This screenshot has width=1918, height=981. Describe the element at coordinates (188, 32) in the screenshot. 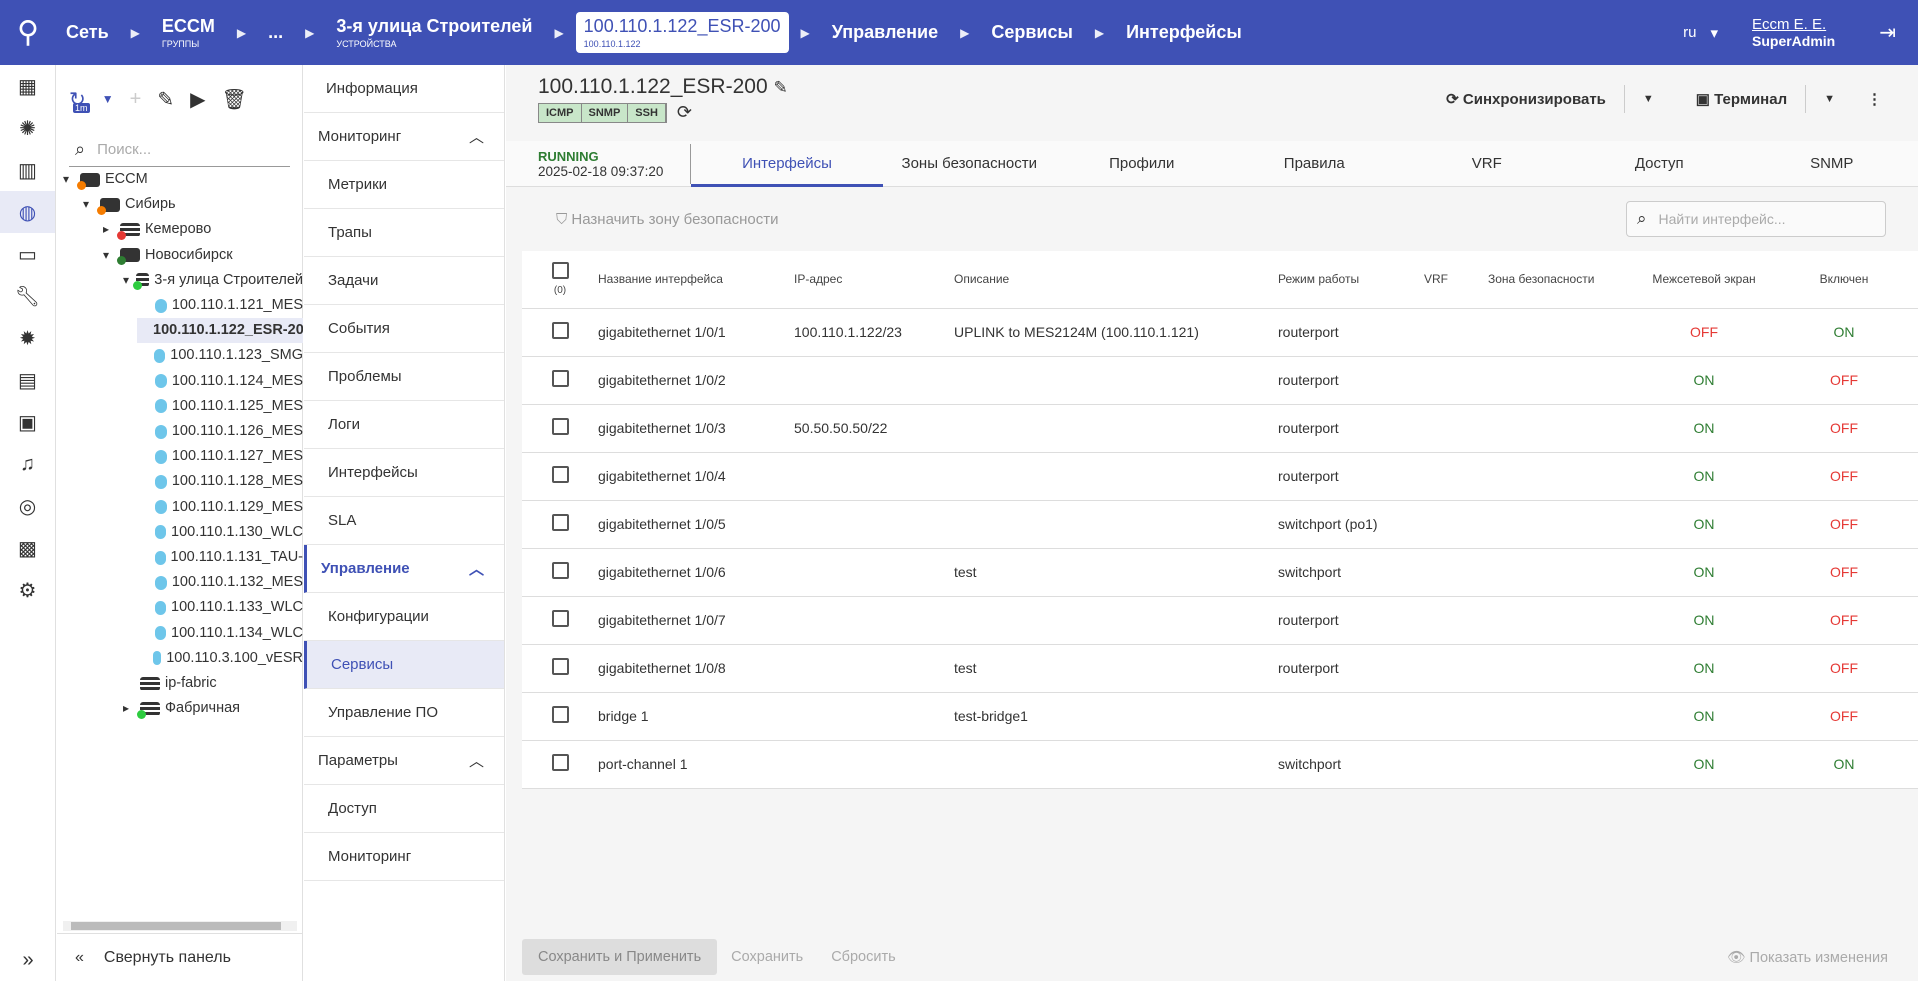

I see `breadcrumb-item: ECCM ГРУППЫ` at that location.